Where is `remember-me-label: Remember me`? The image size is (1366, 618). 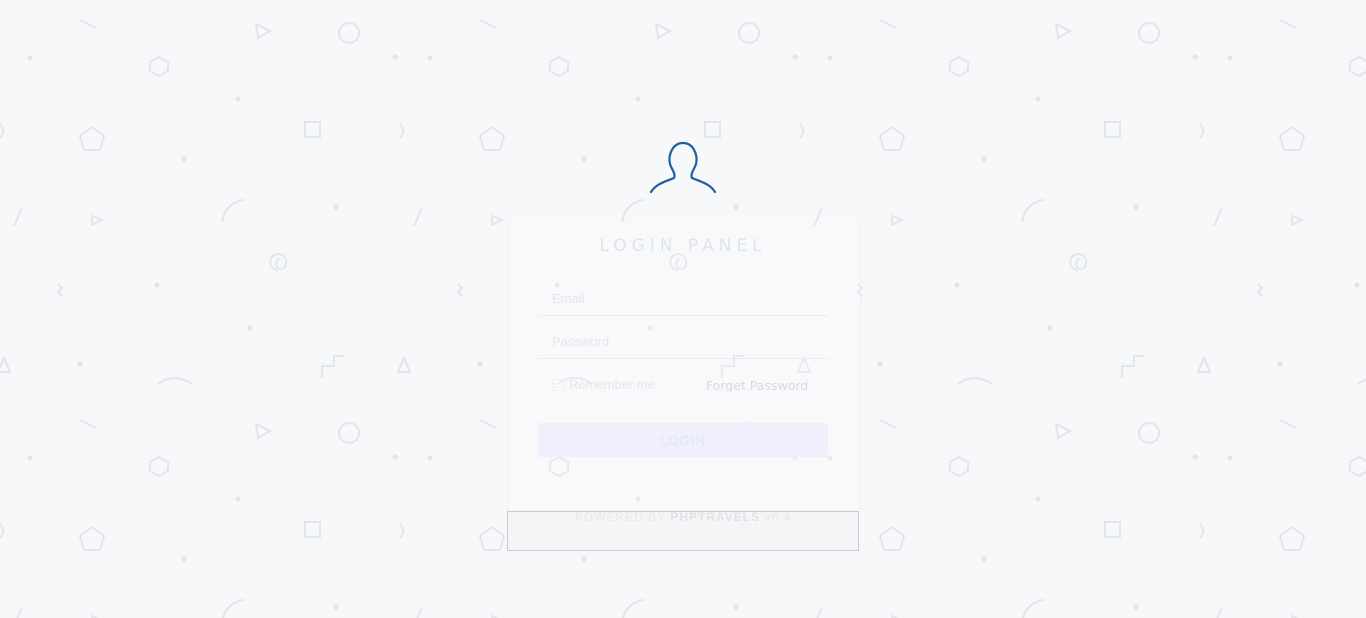 remember-me-label: Remember me is located at coordinates (612, 384).